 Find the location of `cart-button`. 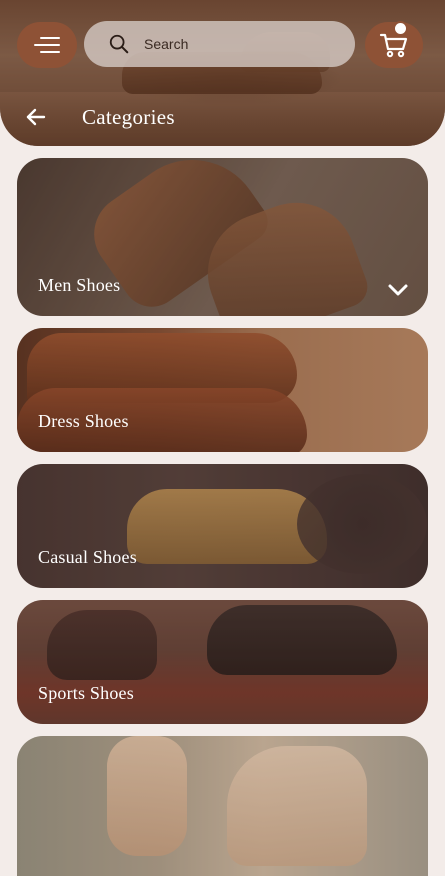

cart-button is located at coordinates (394, 45).